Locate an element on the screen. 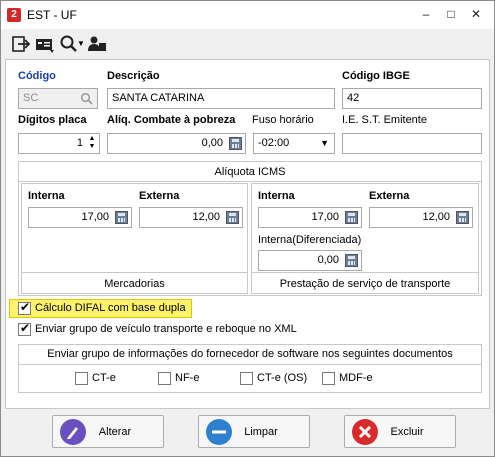 The width and height of the screenshot is (495, 457). nfe-label: NF-e is located at coordinates (187, 378).